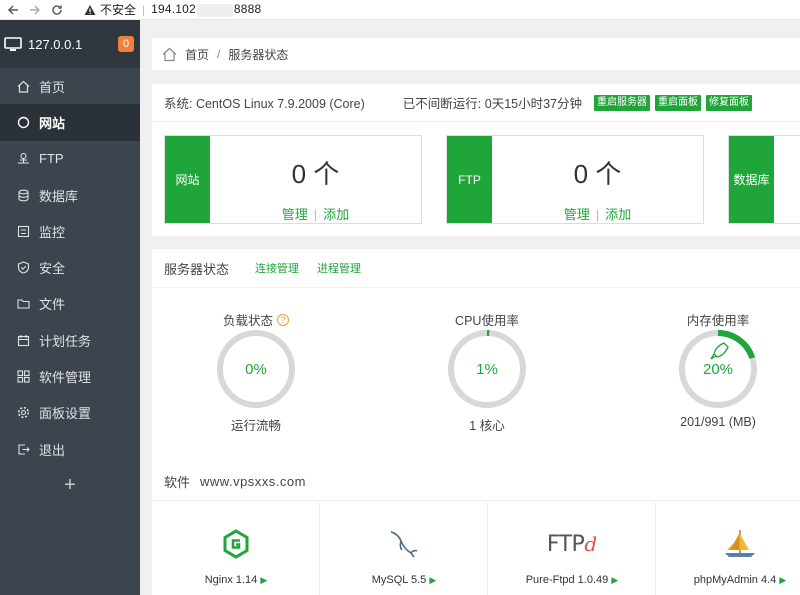 This screenshot has height=595, width=800. What do you see at coordinates (487, 369) in the screenshot?
I see `gauge-value: 1%` at bounding box center [487, 369].